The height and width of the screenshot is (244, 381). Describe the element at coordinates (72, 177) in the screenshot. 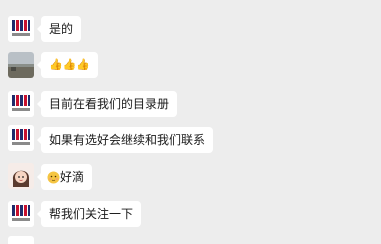

I see `message-text: 好滴` at that location.